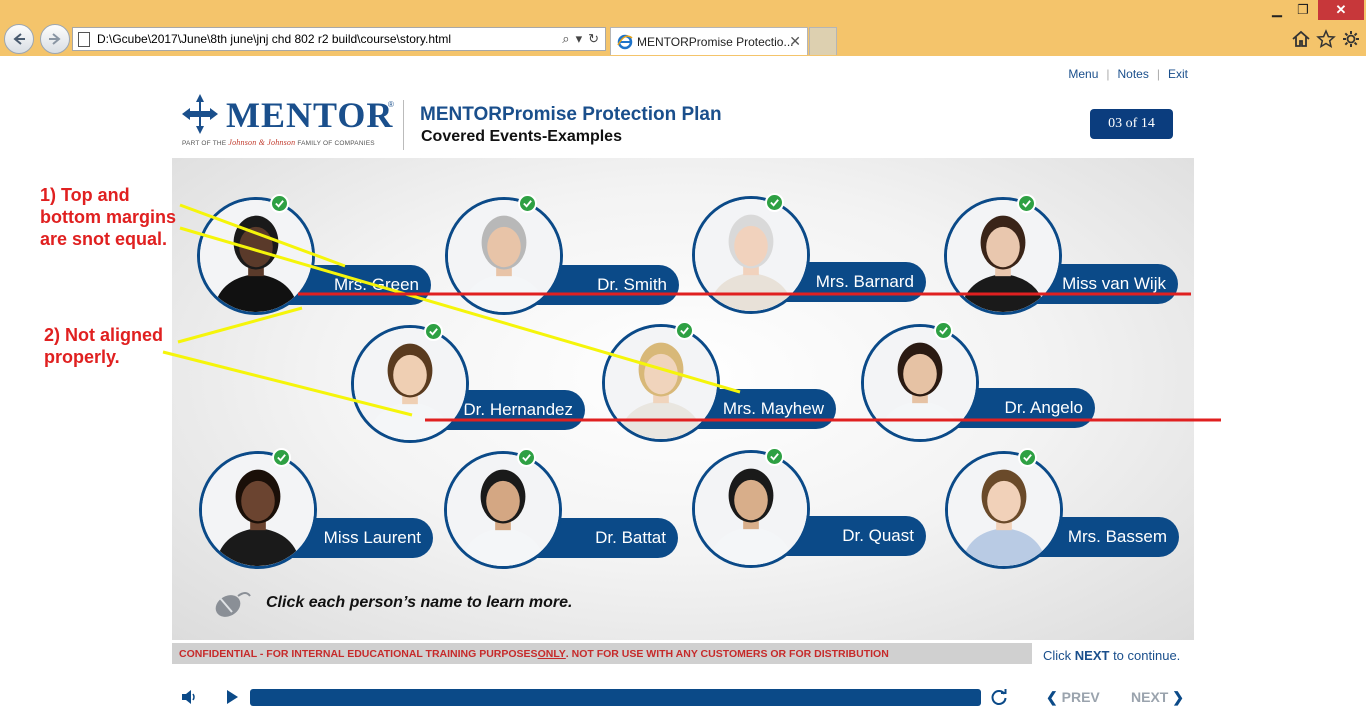  Describe the element at coordinates (521, 136) in the screenshot. I see `course-subtitle: Covered Events-Examples` at that location.